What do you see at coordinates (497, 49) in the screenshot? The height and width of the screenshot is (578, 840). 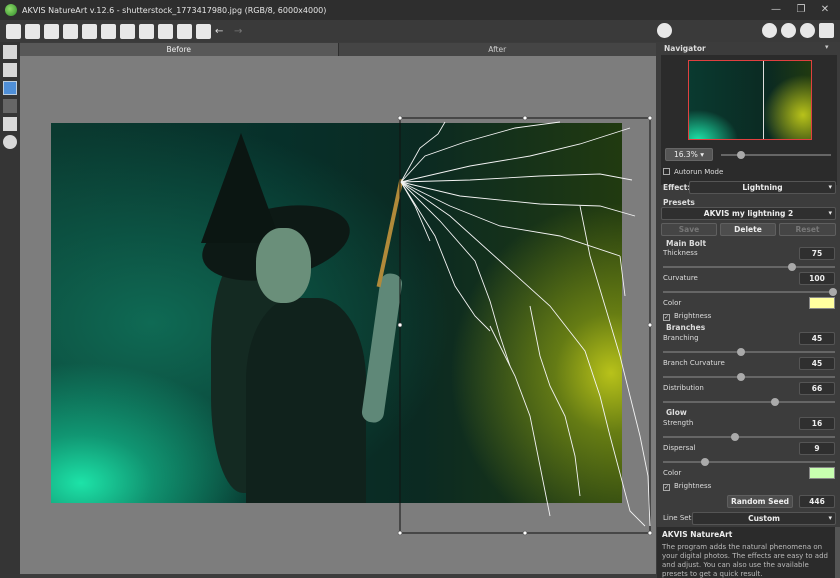 I see `tab-after: After` at bounding box center [497, 49].